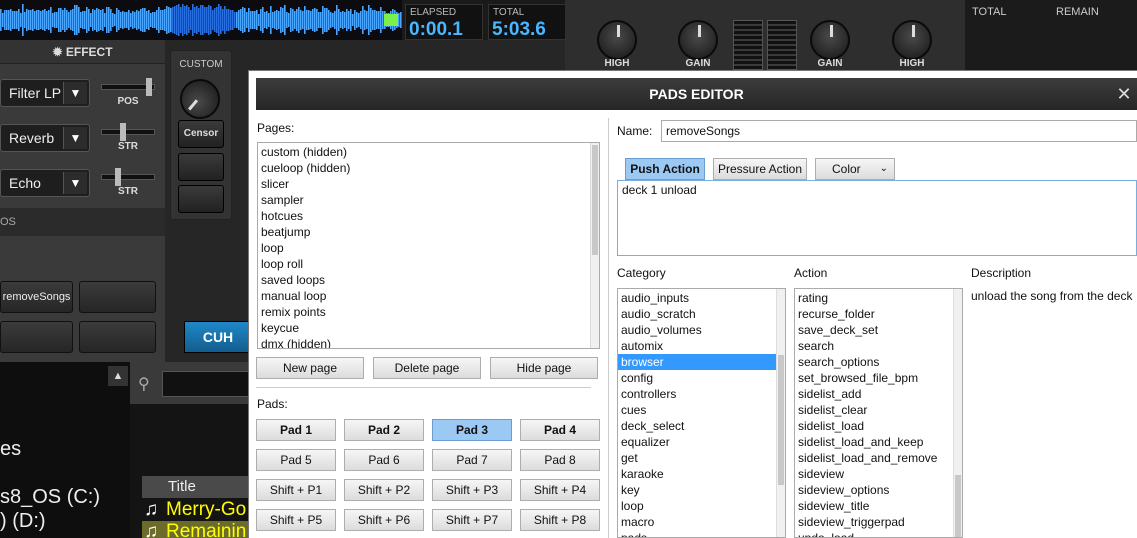 This screenshot has height=538, width=1137. Describe the element at coordinates (201, 134) in the screenshot. I see `censor-button: Censor` at that location.